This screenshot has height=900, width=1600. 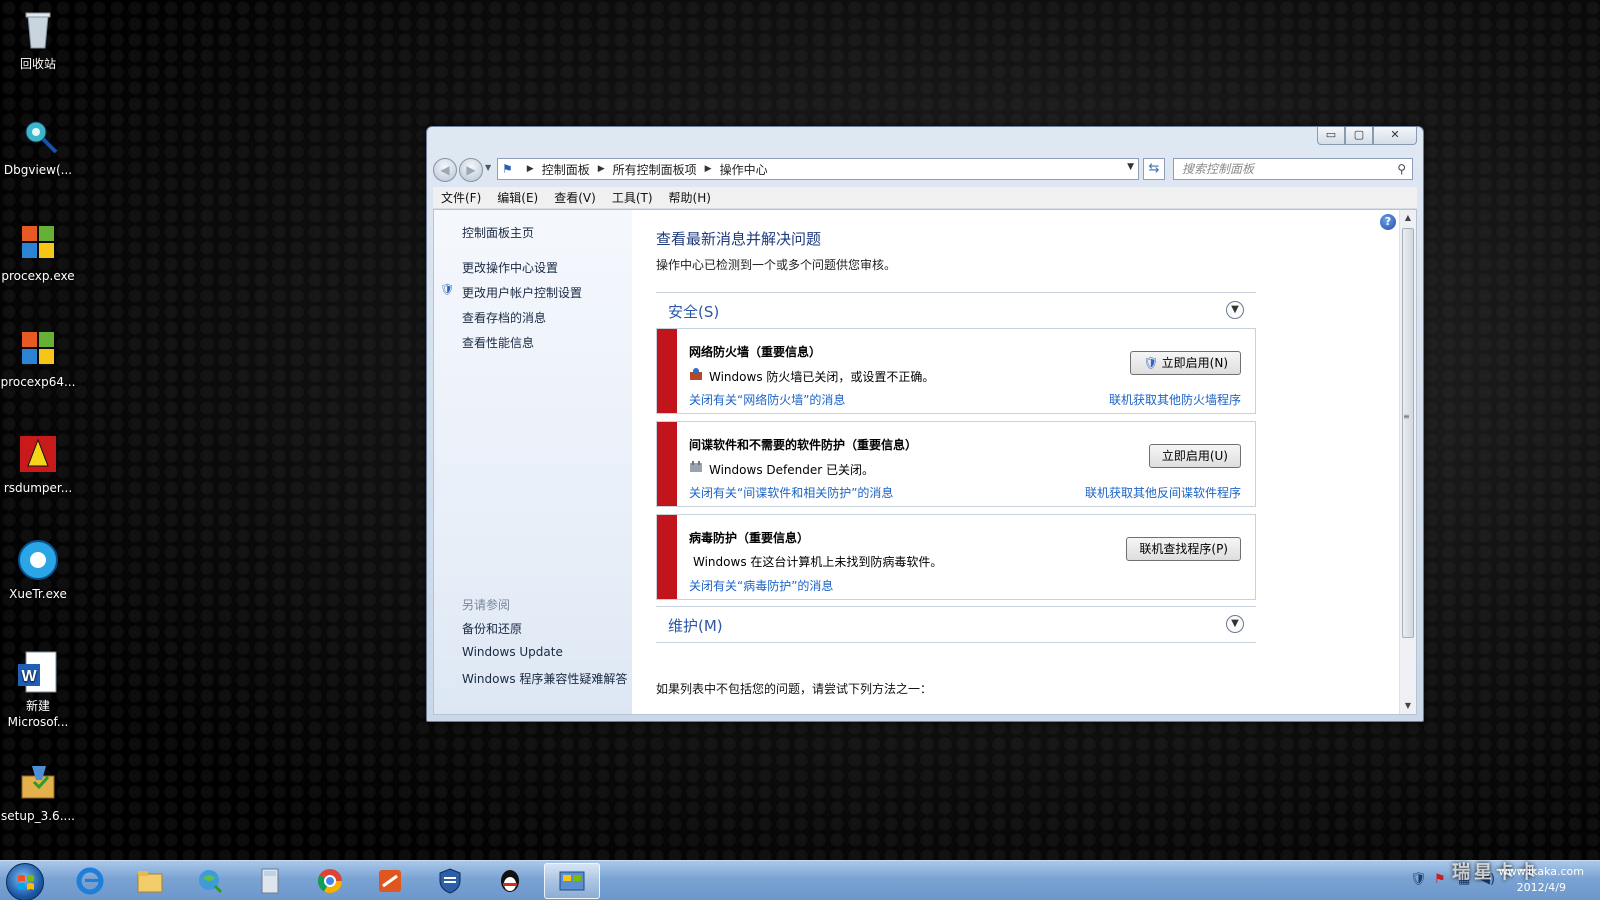 I want to click on scroll-up-icon: ▲, so click(x=1408, y=218).